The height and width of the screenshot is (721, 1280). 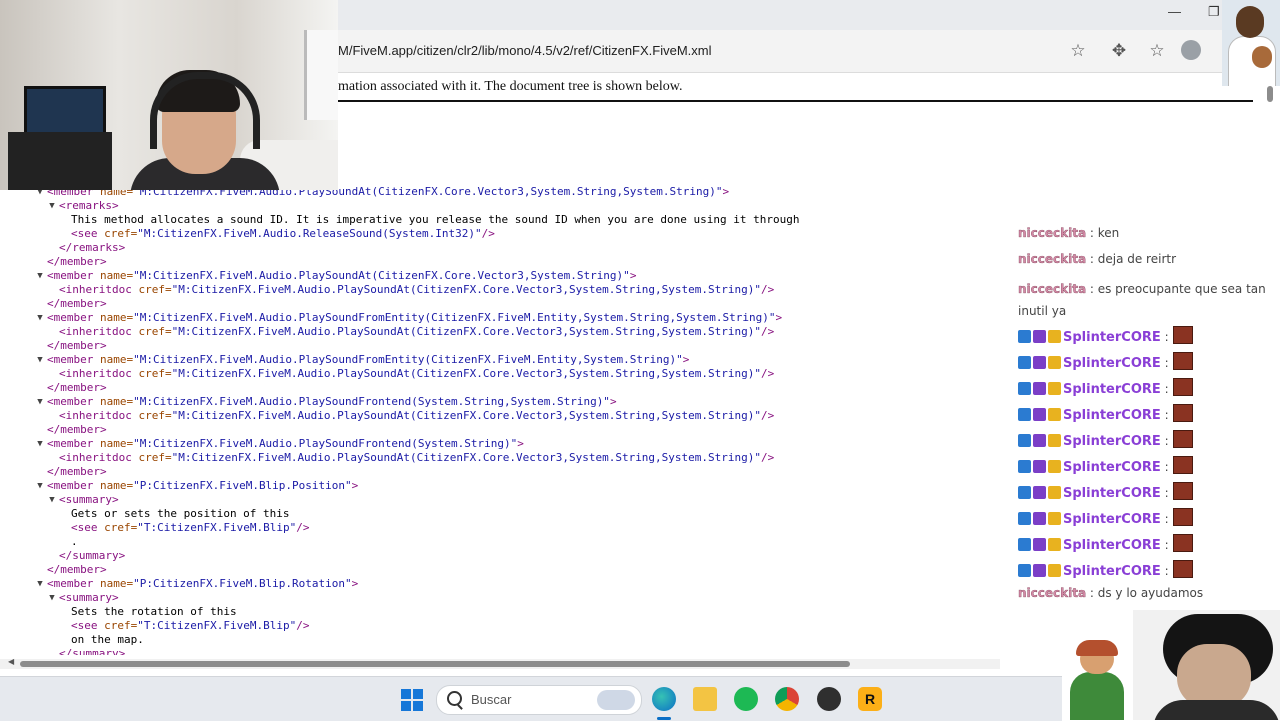 What do you see at coordinates (180, 513) in the screenshot?
I see `xml-token: Gets or sets the position of this` at bounding box center [180, 513].